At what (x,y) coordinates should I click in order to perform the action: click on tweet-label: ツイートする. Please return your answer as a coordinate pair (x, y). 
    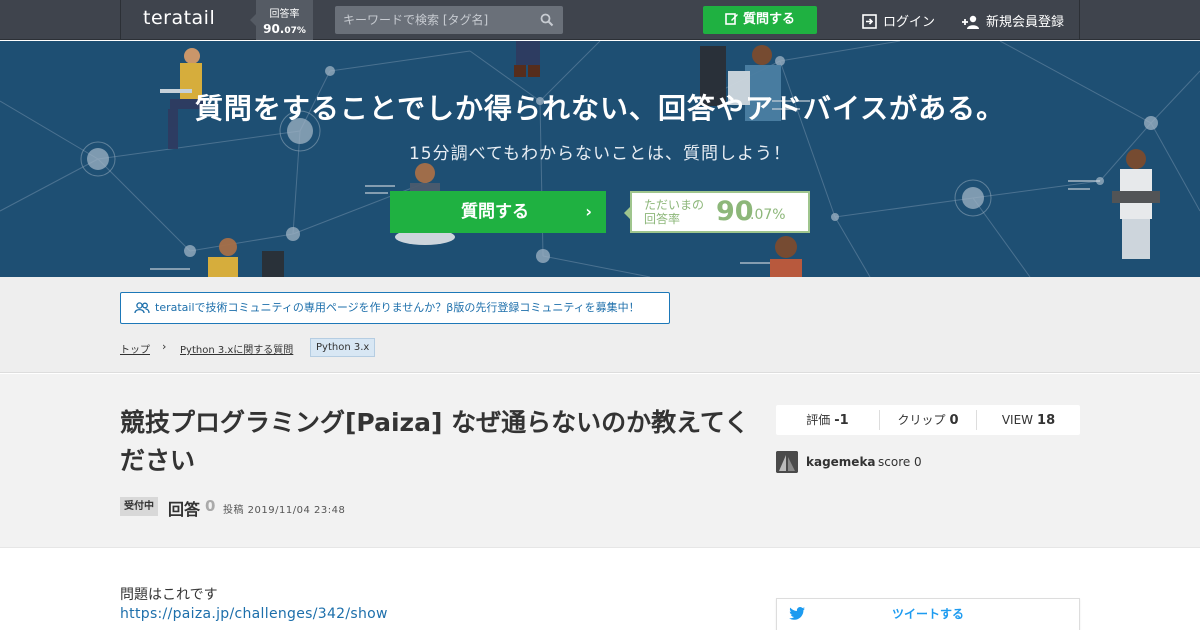
    Looking at the image, I should click on (927, 614).